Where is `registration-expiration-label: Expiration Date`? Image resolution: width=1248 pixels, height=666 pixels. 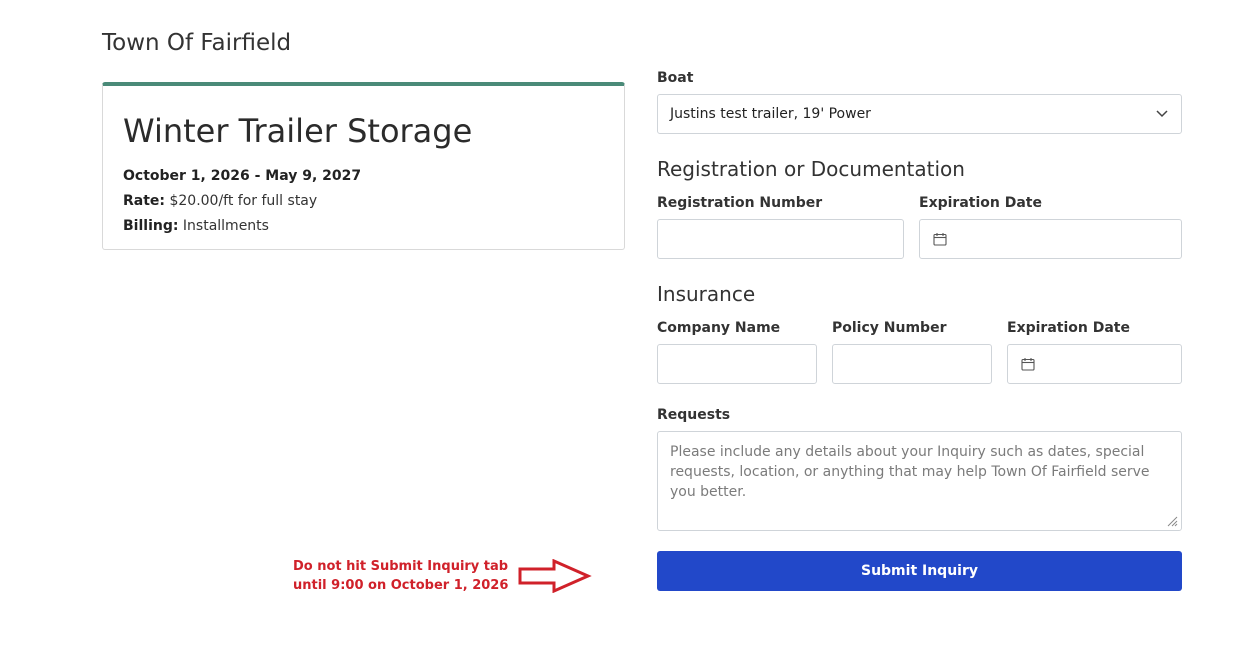
registration-expiration-label: Expiration Date is located at coordinates (980, 203).